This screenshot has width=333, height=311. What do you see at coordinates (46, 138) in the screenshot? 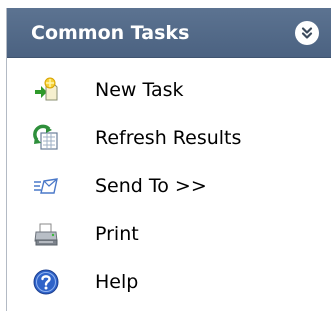
I see `refresh-results-icon` at bounding box center [46, 138].